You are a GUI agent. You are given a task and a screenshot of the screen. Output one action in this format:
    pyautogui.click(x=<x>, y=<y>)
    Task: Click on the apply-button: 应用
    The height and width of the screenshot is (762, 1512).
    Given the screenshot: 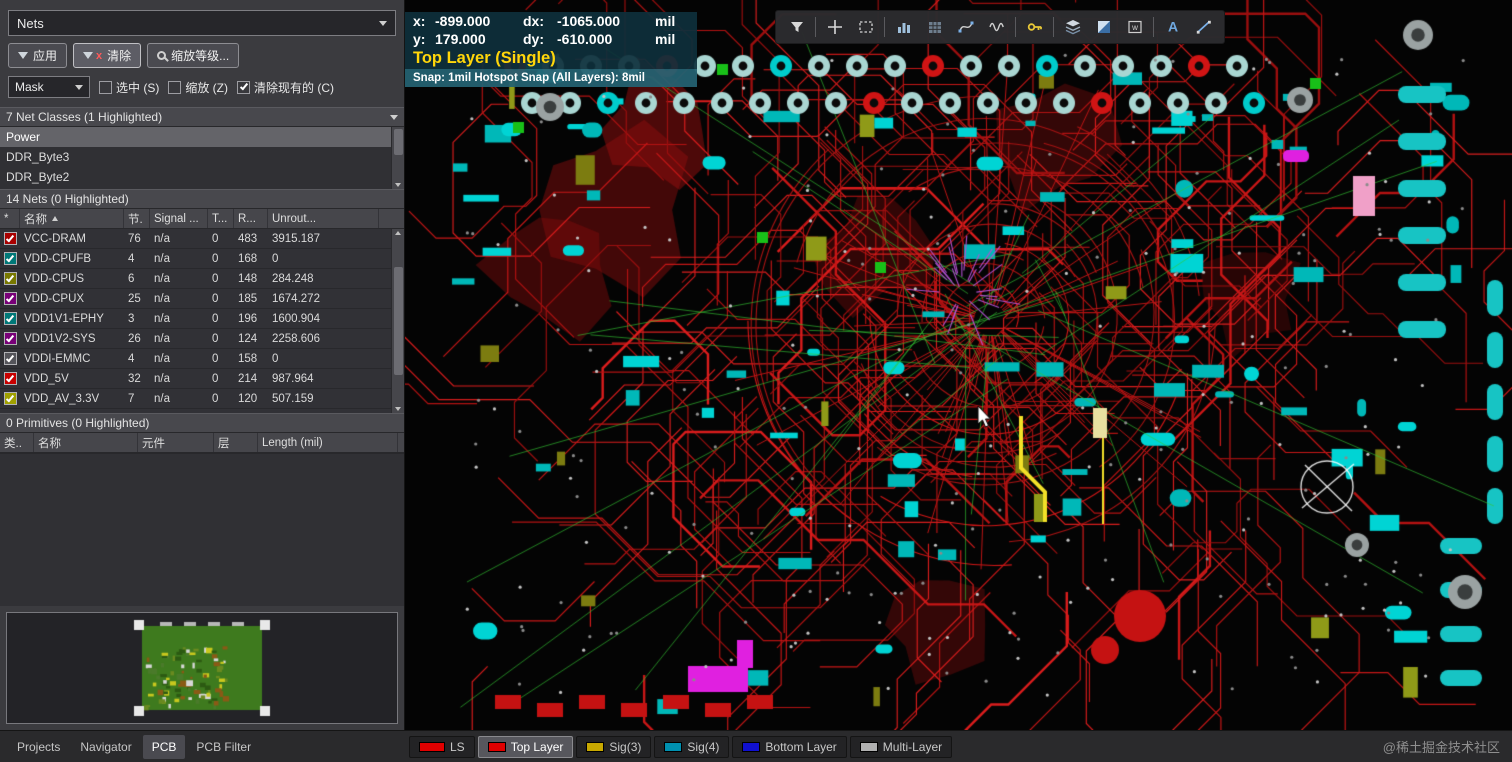 What is the action you would take?
    pyautogui.click(x=38, y=55)
    